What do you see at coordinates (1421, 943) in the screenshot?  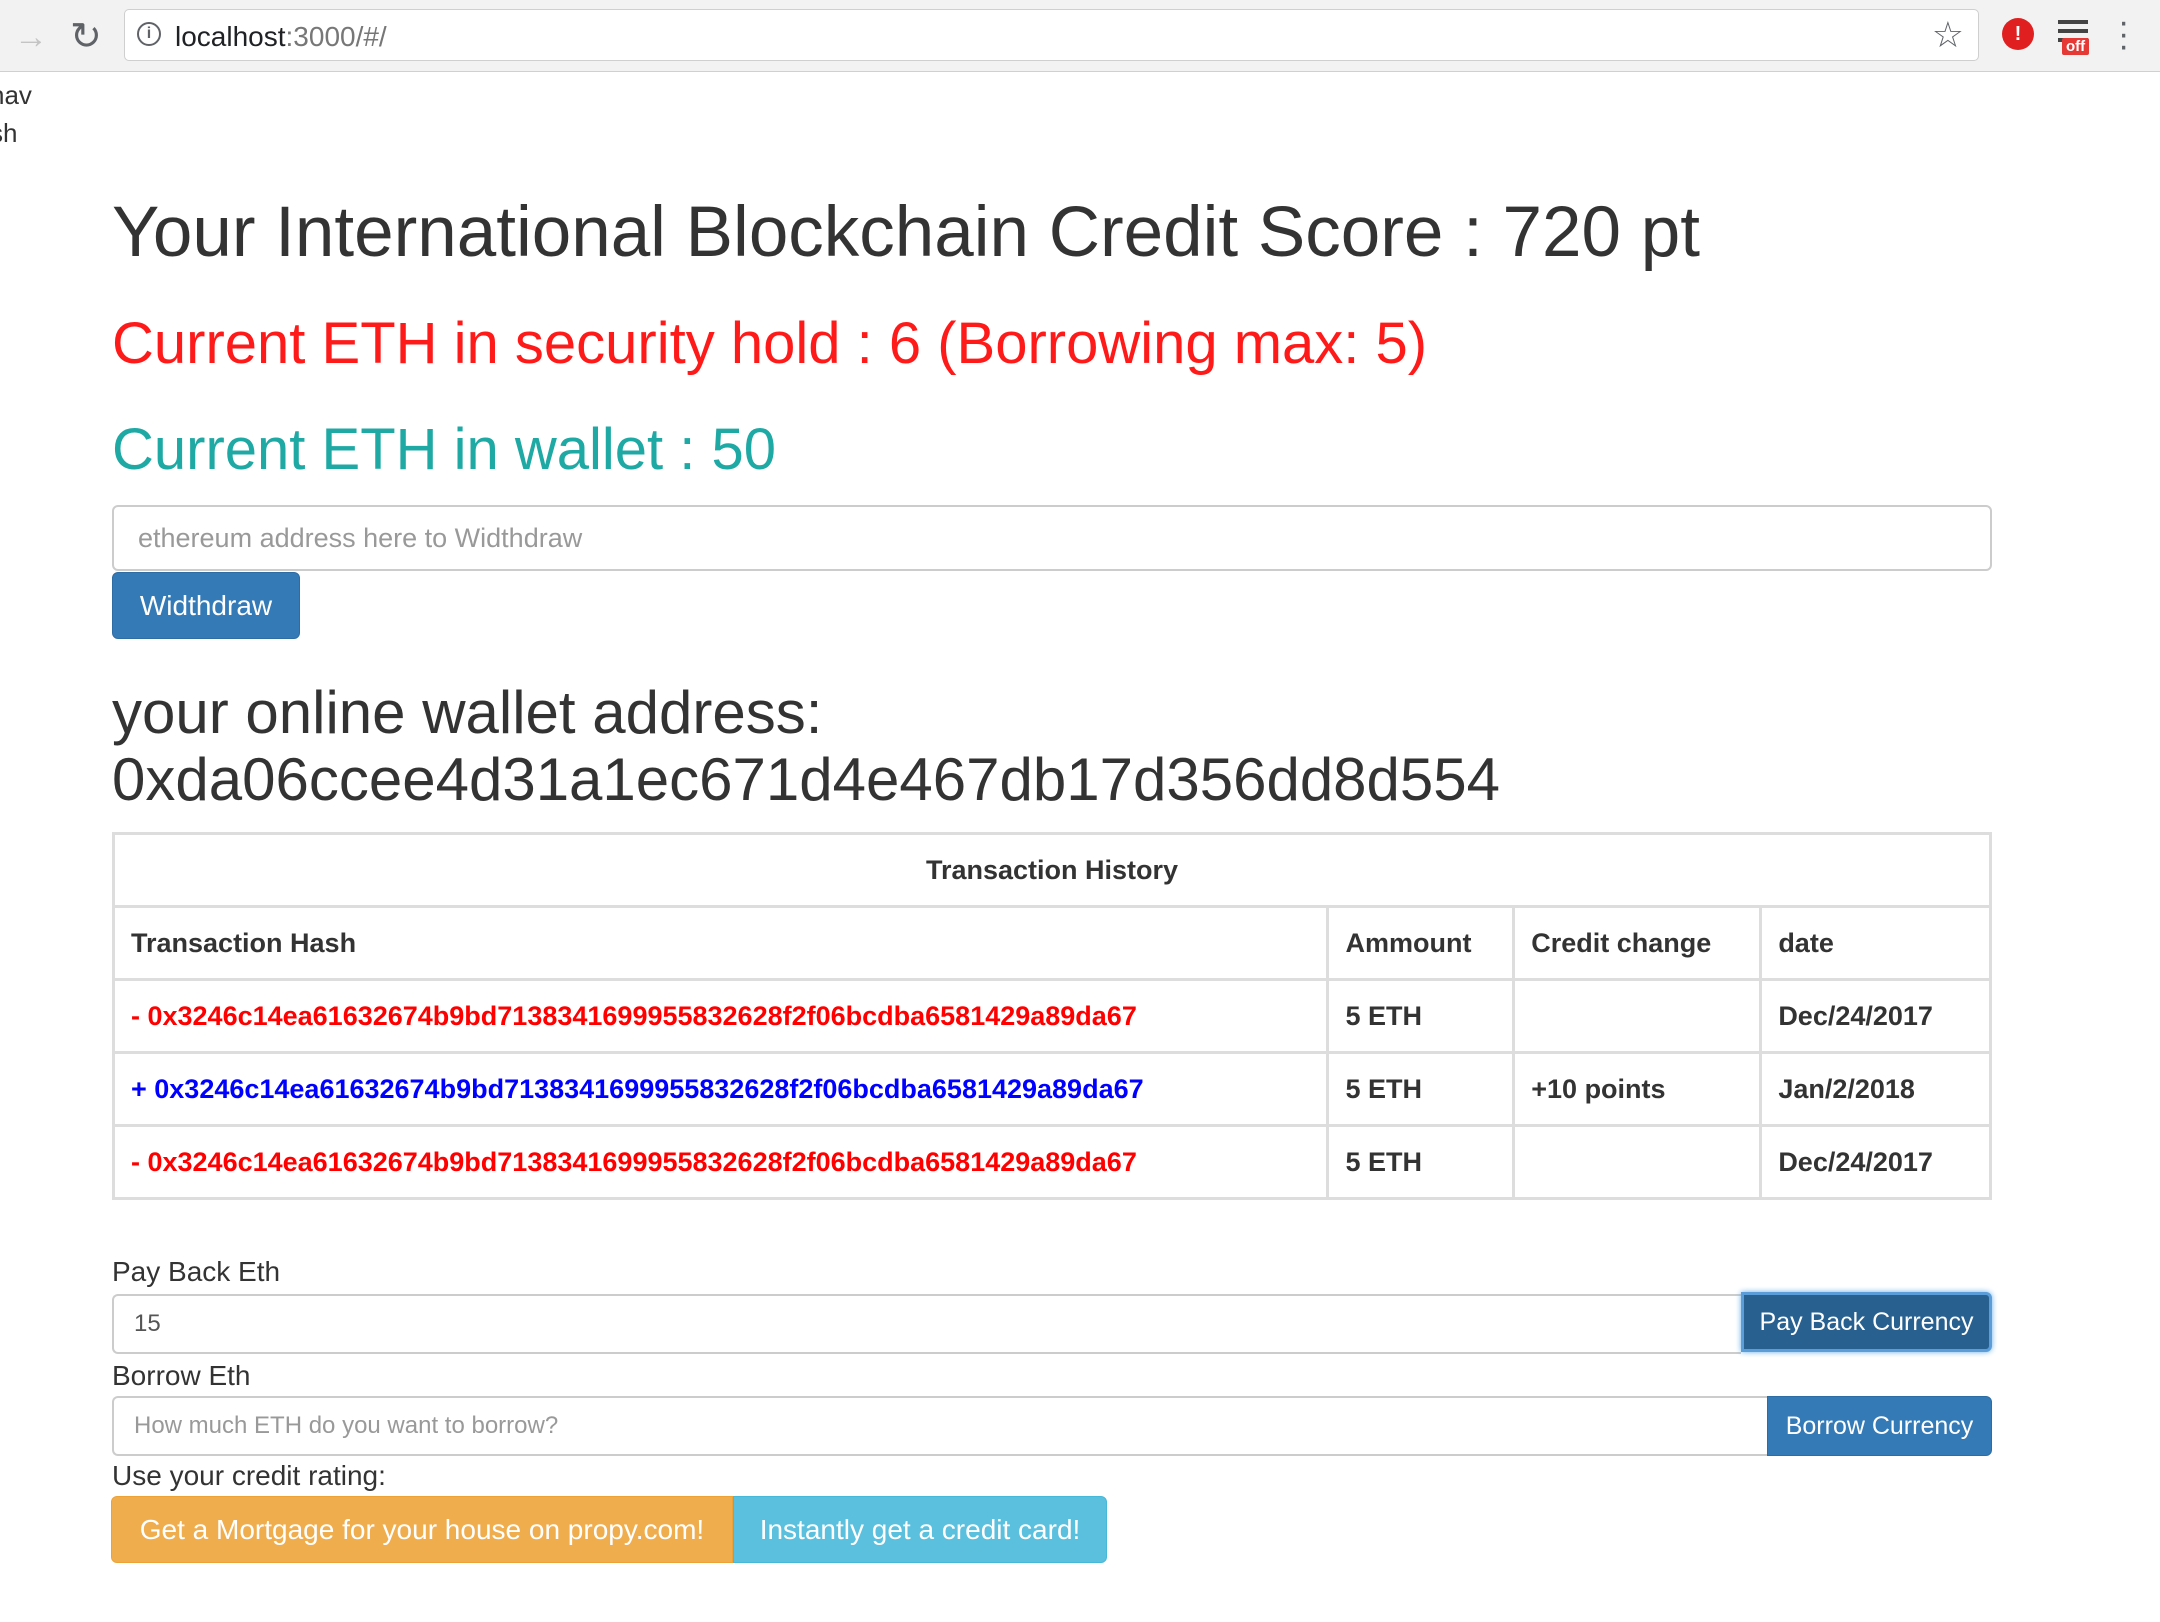 I see `column-header-amount: Ammount` at bounding box center [1421, 943].